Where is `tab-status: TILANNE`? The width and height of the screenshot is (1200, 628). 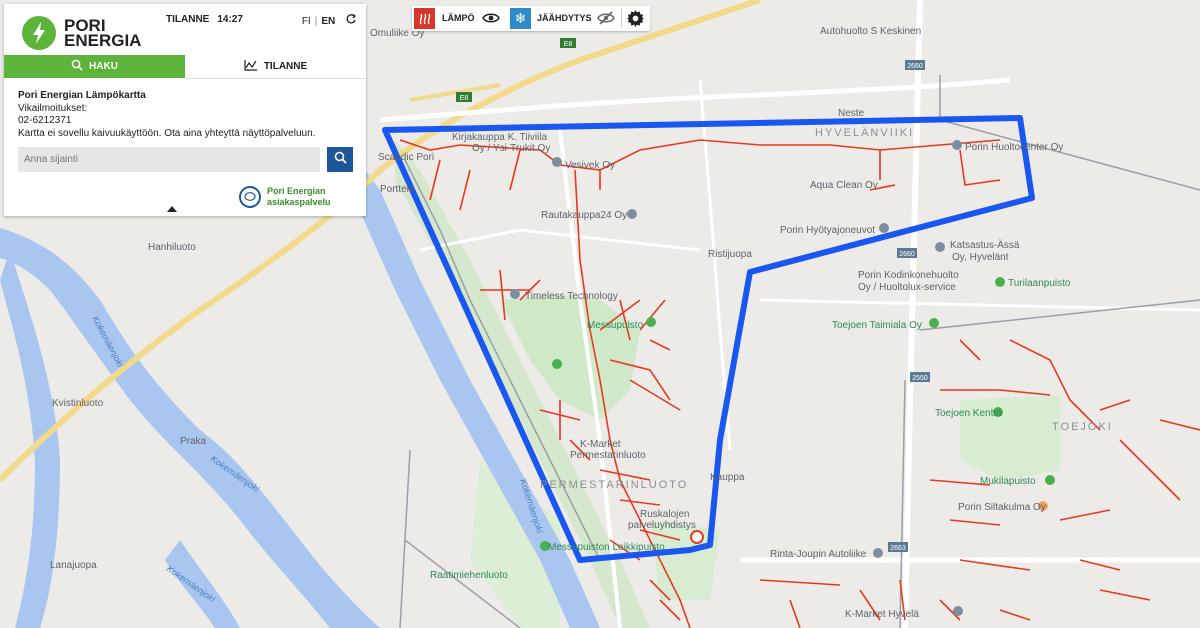 tab-status: TILANNE is located at coordinates (275, 67).